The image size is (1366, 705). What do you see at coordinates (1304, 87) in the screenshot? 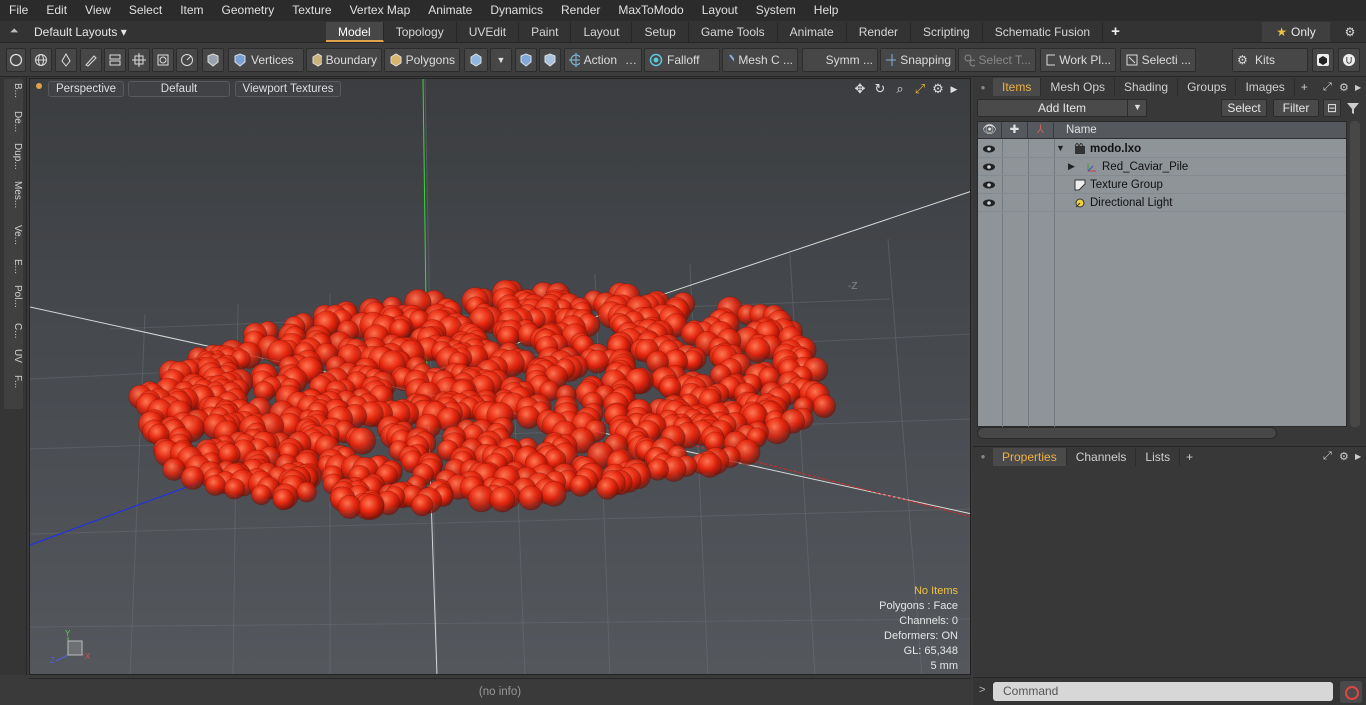
I see `add-items-tab-button: +` at bounding box center [1304, 87].